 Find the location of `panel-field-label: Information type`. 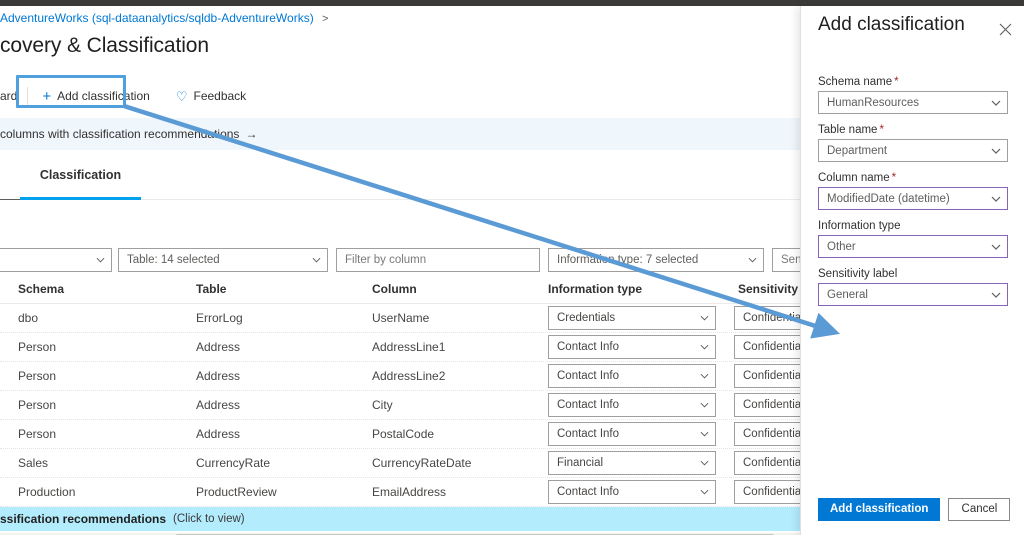

panel-field-label: Information type is located at coordinates (859, 226).